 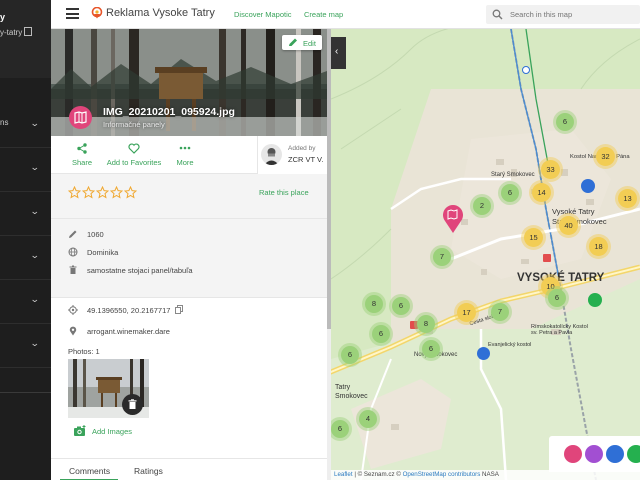 I want to click on tab-ratings: Ratings, so click(x=148, y=471).